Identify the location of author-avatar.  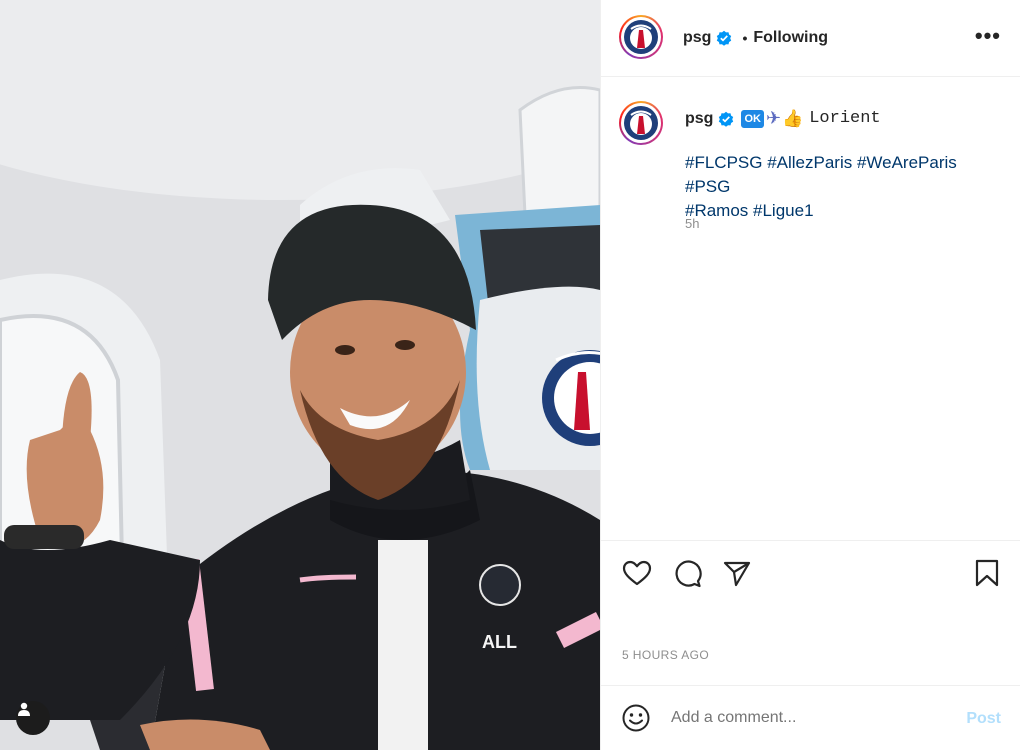
(641, 37).